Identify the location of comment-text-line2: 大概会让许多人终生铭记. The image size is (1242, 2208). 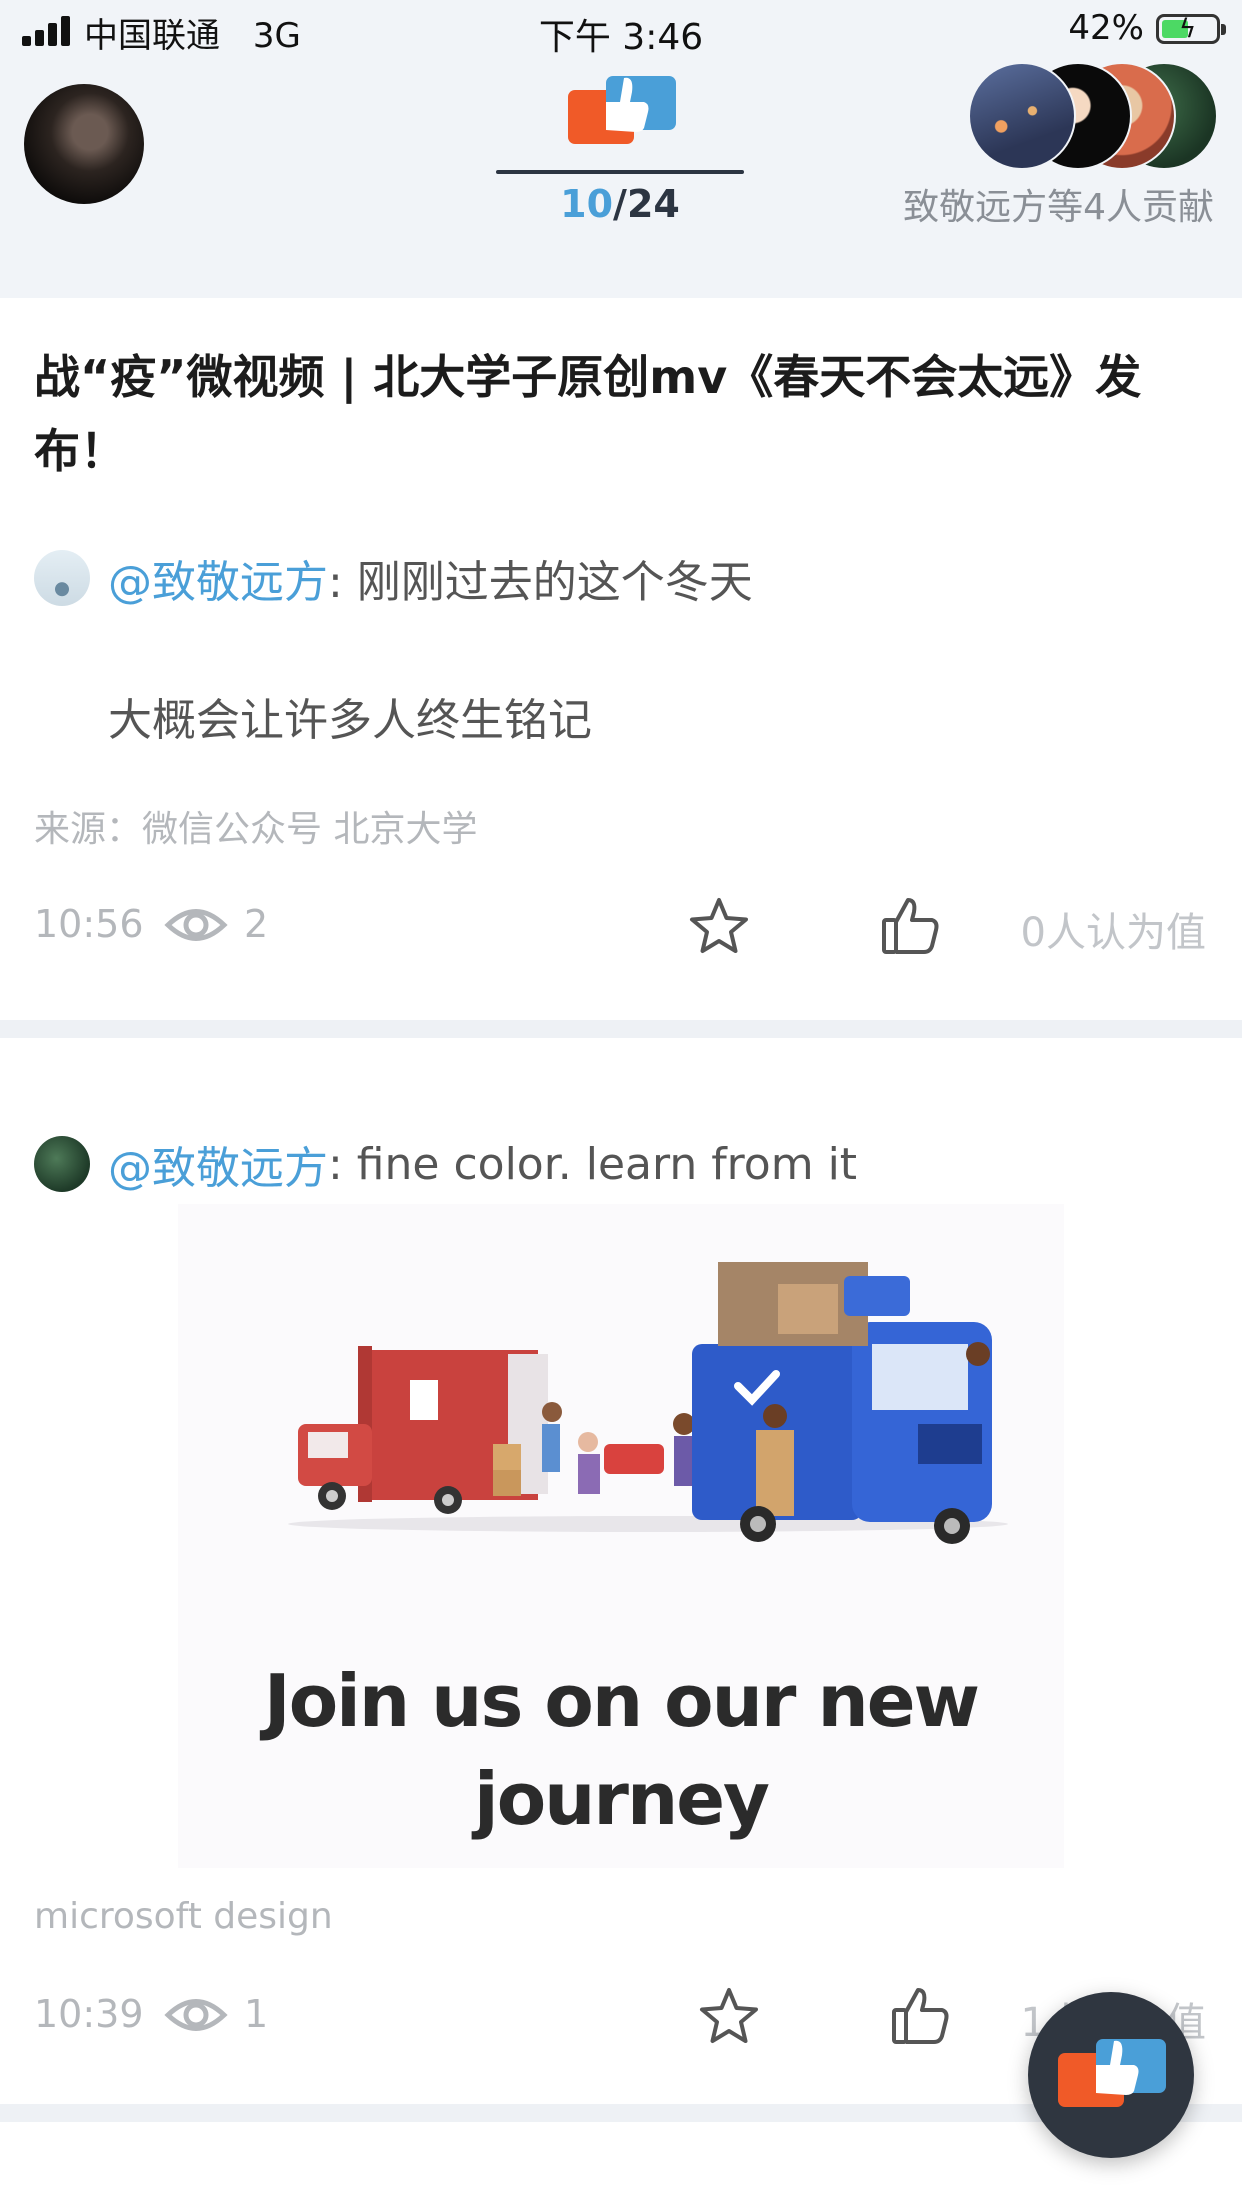
(350, 720).